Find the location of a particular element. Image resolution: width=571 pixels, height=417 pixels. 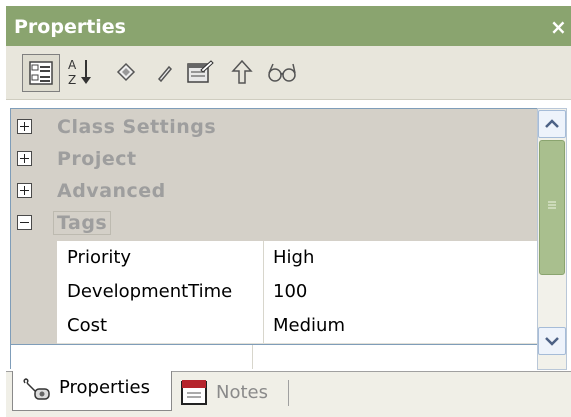

diamond-icon is located at coordinates (126, 72).